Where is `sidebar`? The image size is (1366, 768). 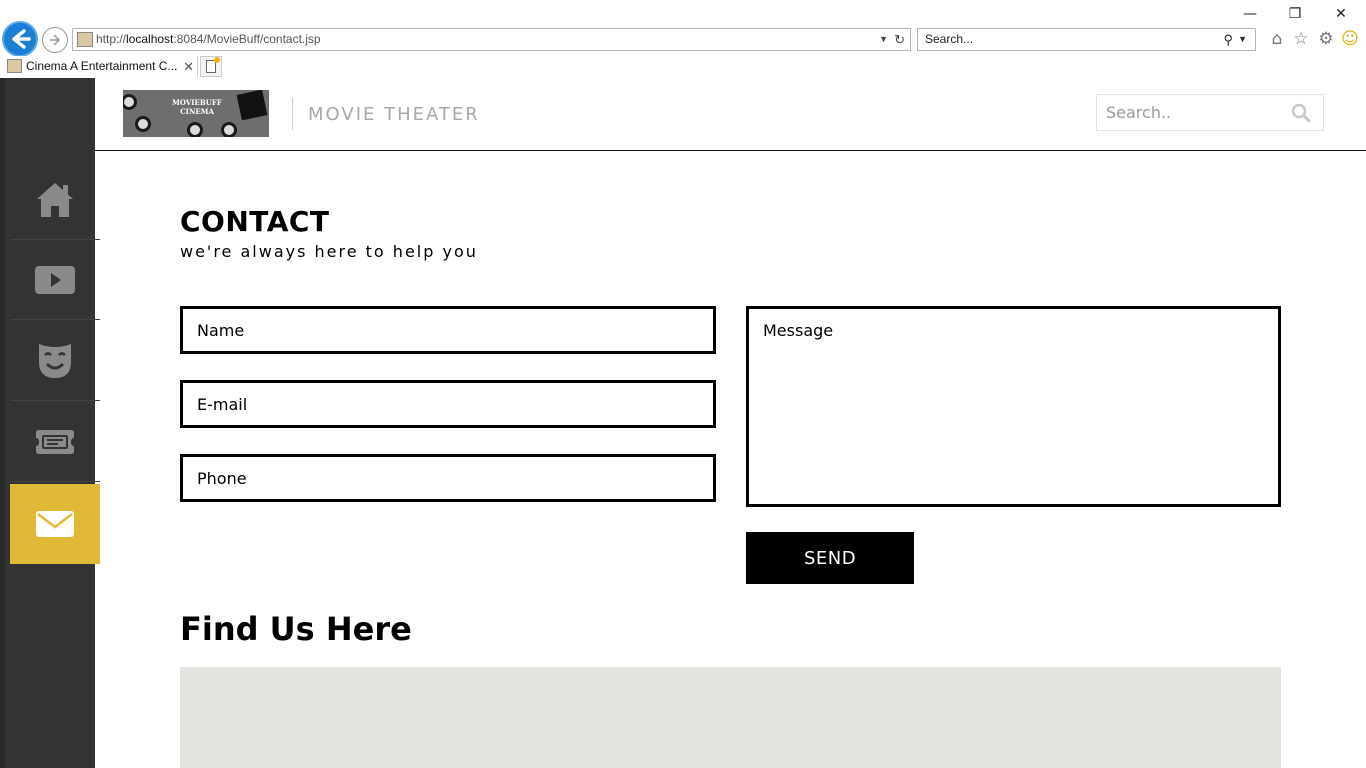 sidebar is located at coordinates (50, 423).